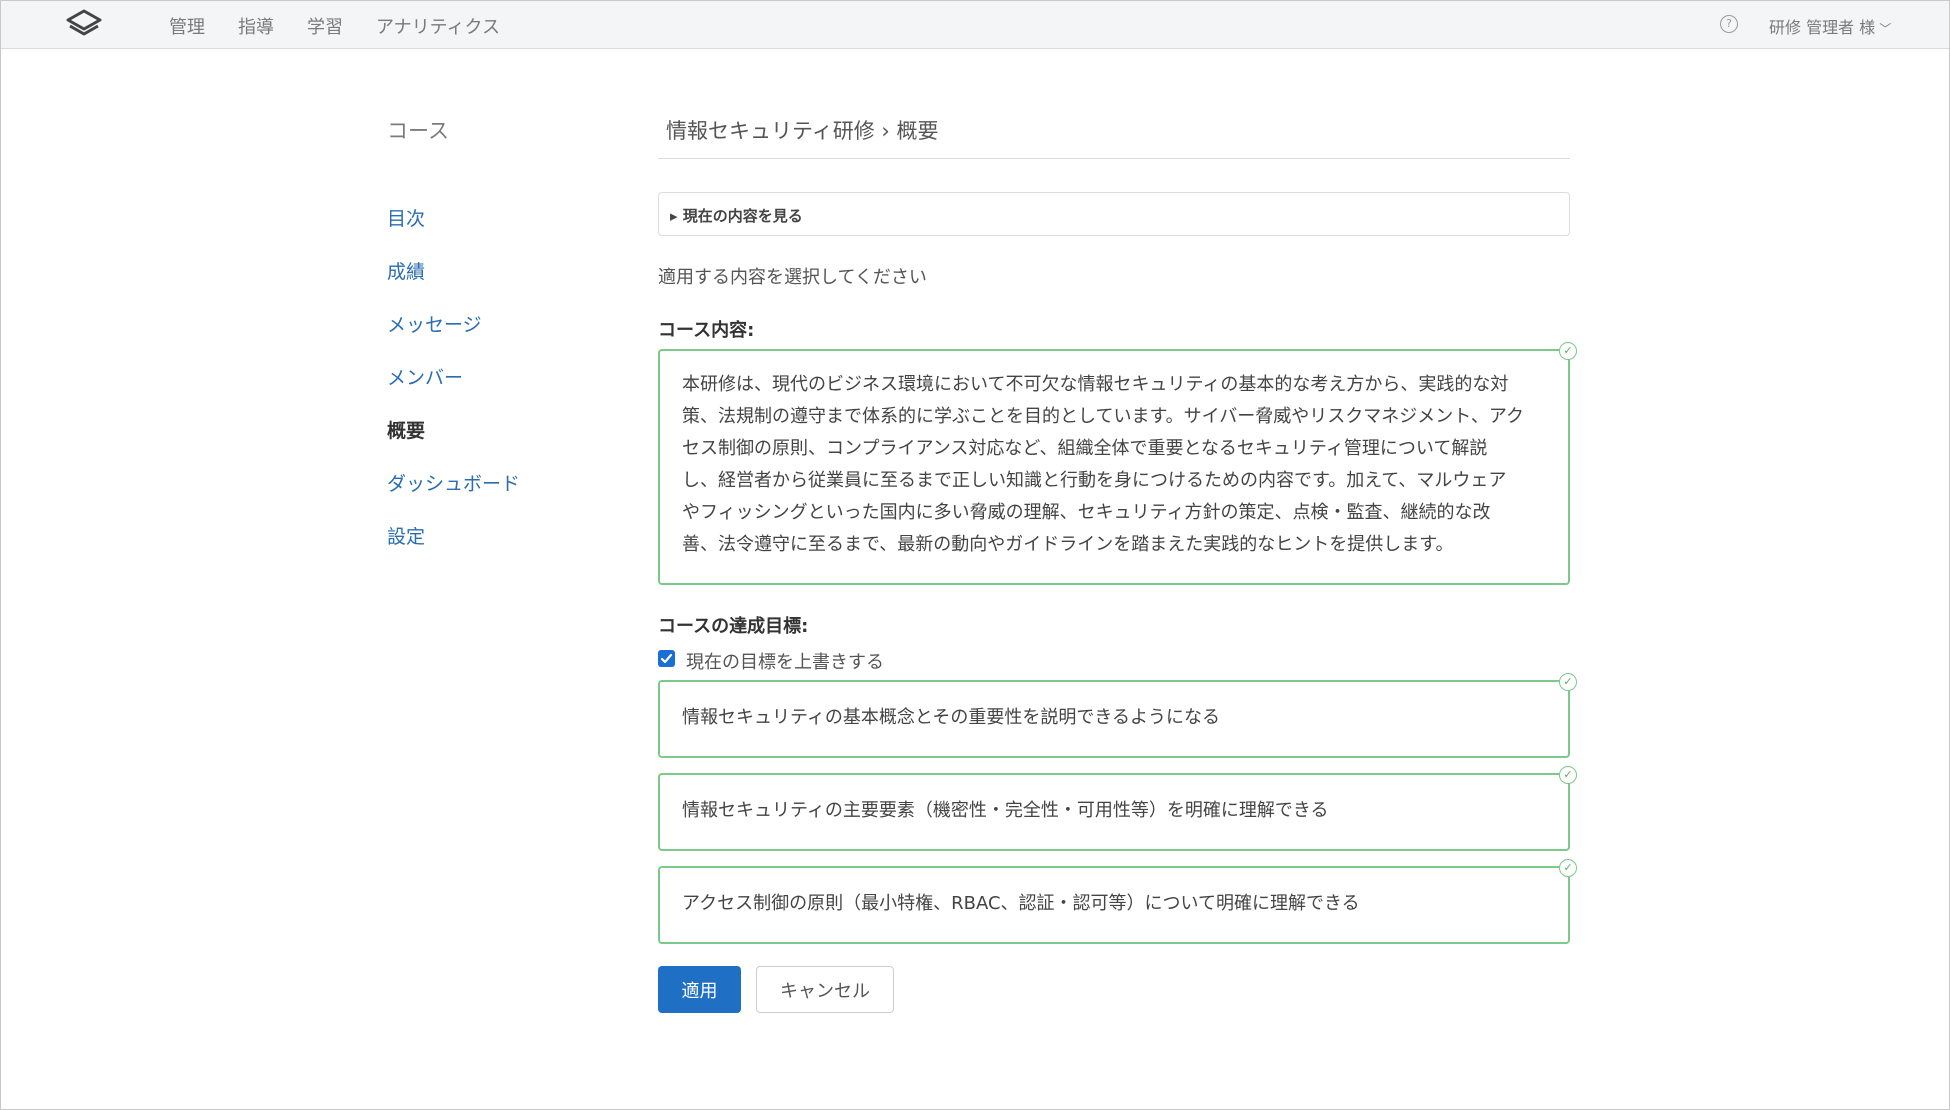 The height and width of the screenshot is (1110, 1950). I want to click on user-name: 研修 管理者 様, so click(1822, 27).